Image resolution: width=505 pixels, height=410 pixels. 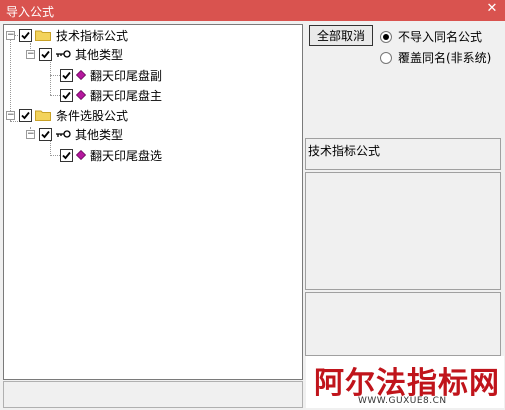 I want to click on radio-unselected-icon, so click(x=386, y=57).